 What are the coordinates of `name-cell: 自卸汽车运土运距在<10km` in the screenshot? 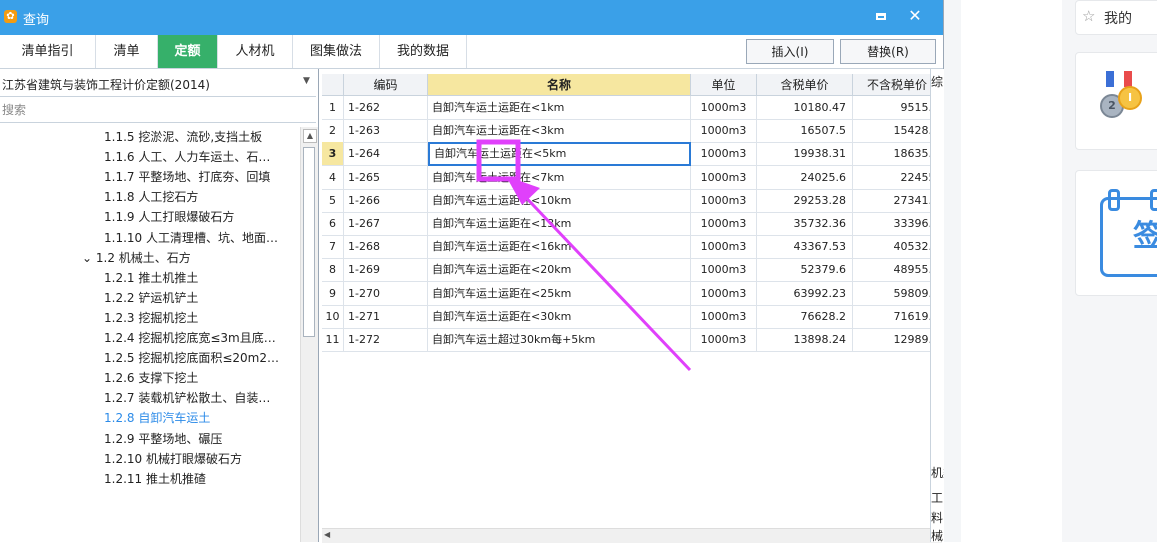 It's located at (559, 200).